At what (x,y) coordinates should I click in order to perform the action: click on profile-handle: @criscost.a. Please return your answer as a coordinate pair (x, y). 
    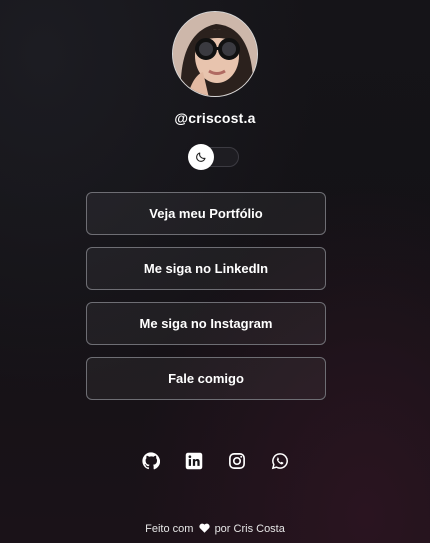
    Looking at the image, I should click on (215, 118).